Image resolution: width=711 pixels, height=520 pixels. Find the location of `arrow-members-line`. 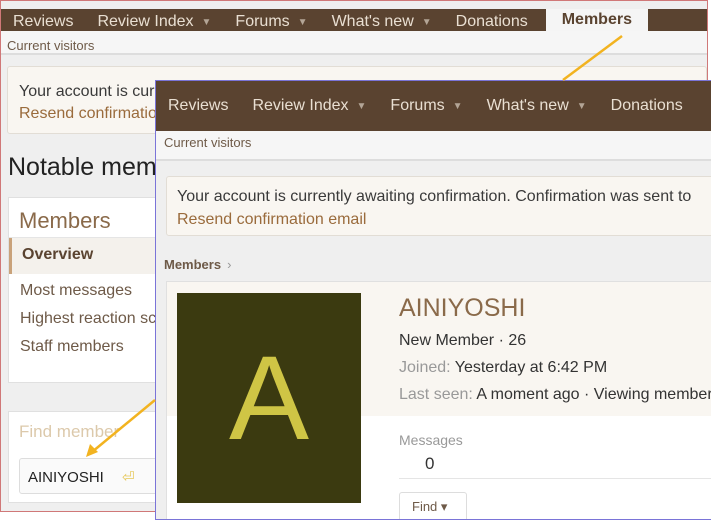

arrow-members-line is located at coordinates (592, 58).